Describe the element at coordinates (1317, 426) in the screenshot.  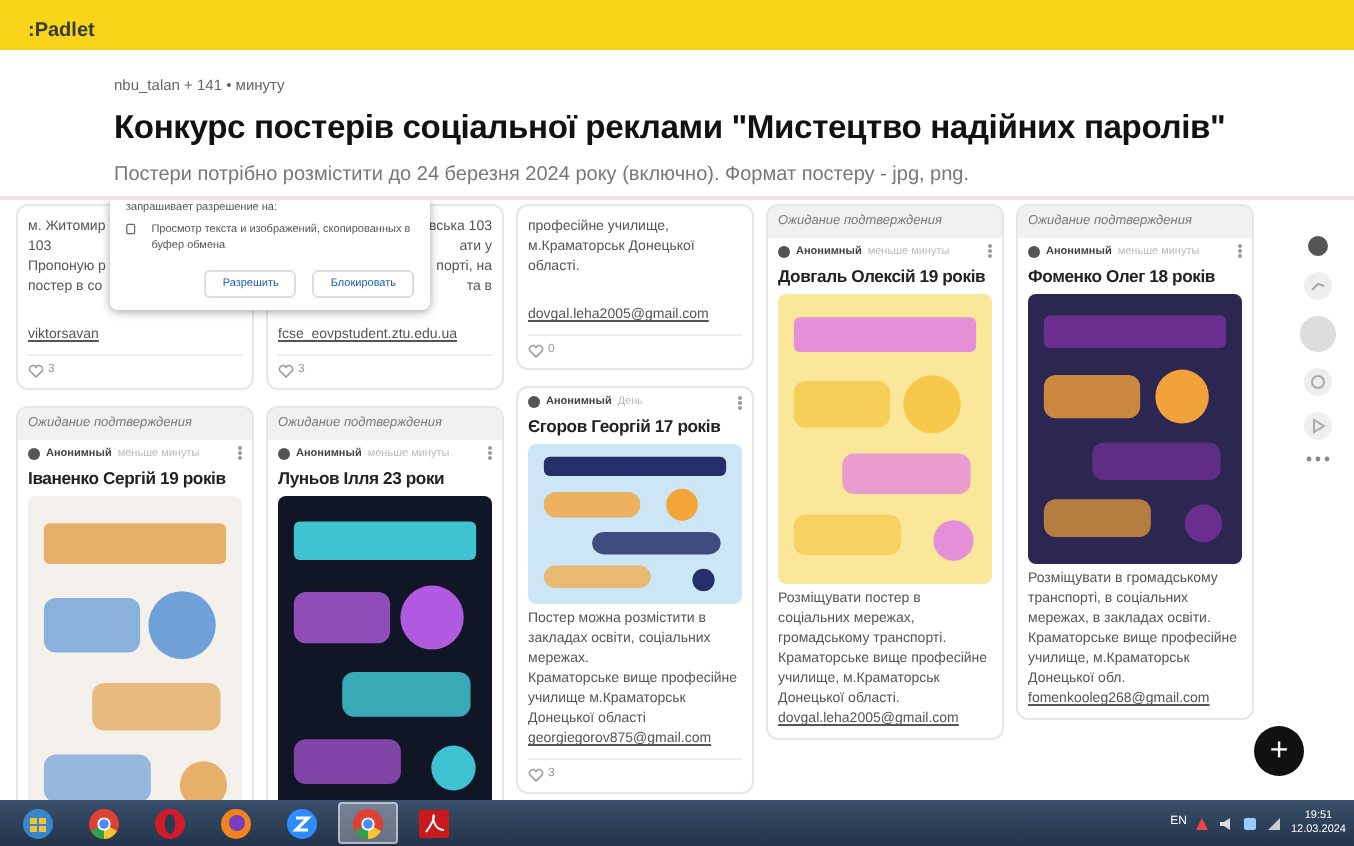
I see `play-icon` at that location.